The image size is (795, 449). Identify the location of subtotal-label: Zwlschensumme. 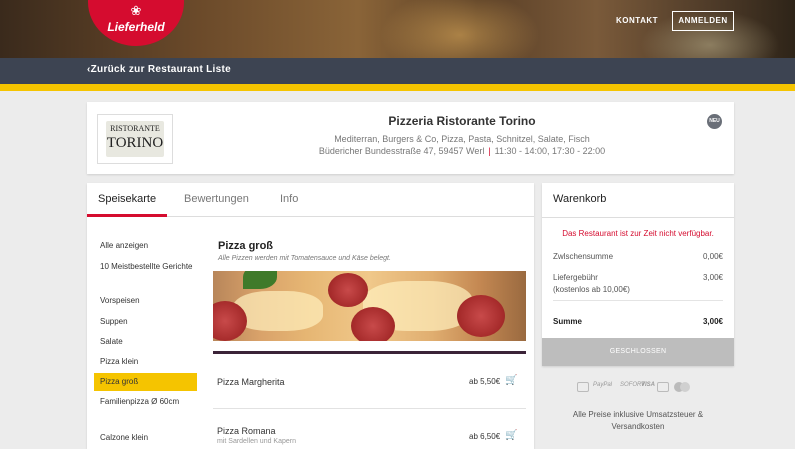
(583, 256).